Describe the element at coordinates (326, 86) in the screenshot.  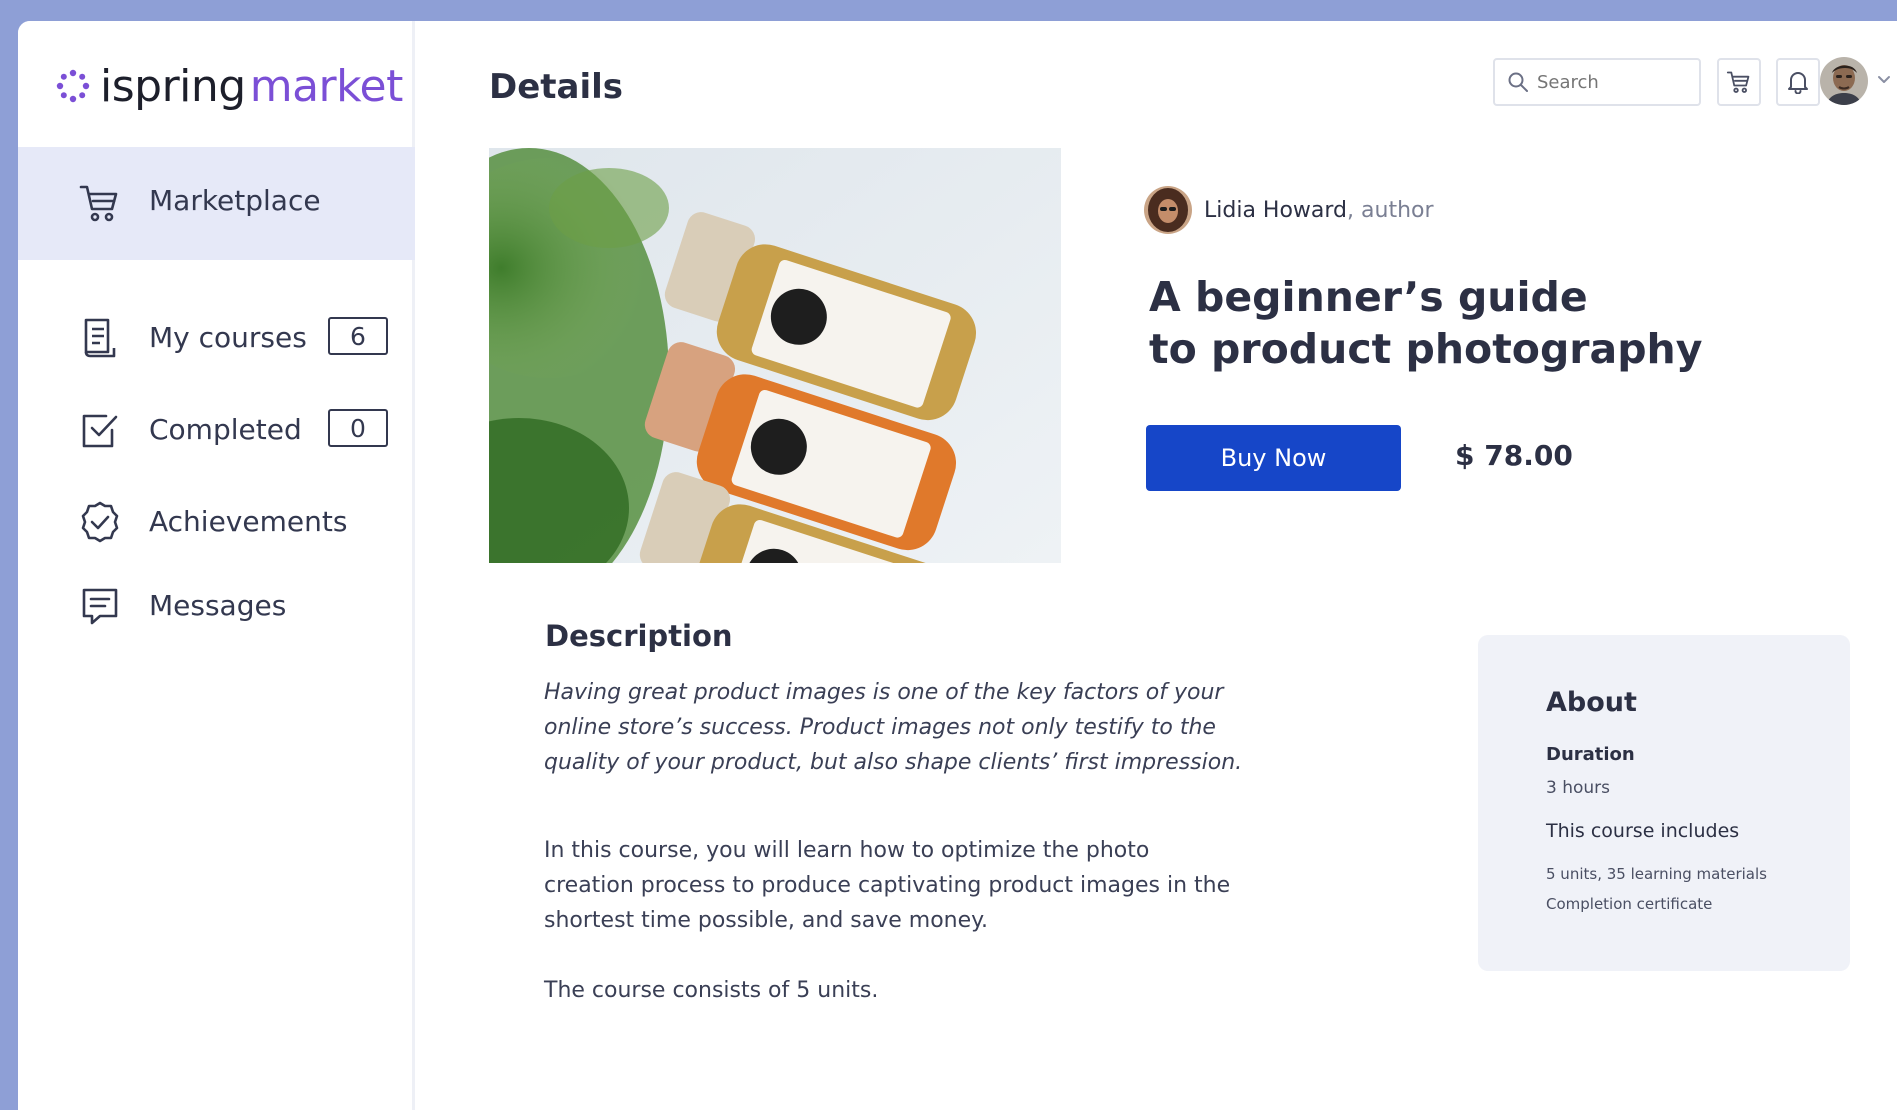
I see `logo-text-market: market` at that location.